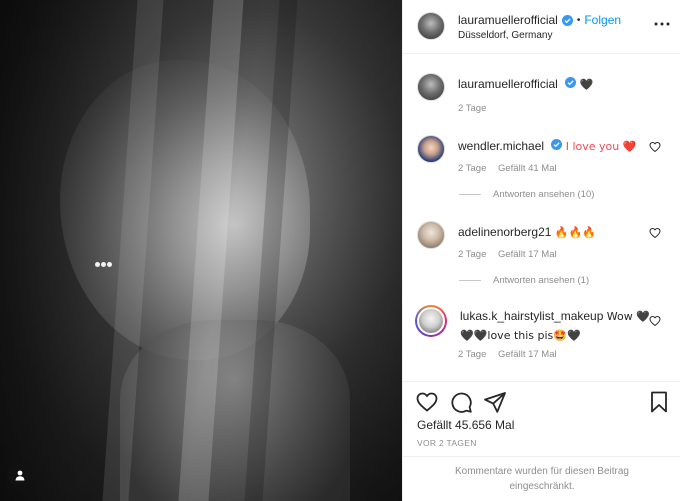 The image size is (680, 501). I want to click on view-replies-label: Antworten ansehen (10), so click(543, 194).